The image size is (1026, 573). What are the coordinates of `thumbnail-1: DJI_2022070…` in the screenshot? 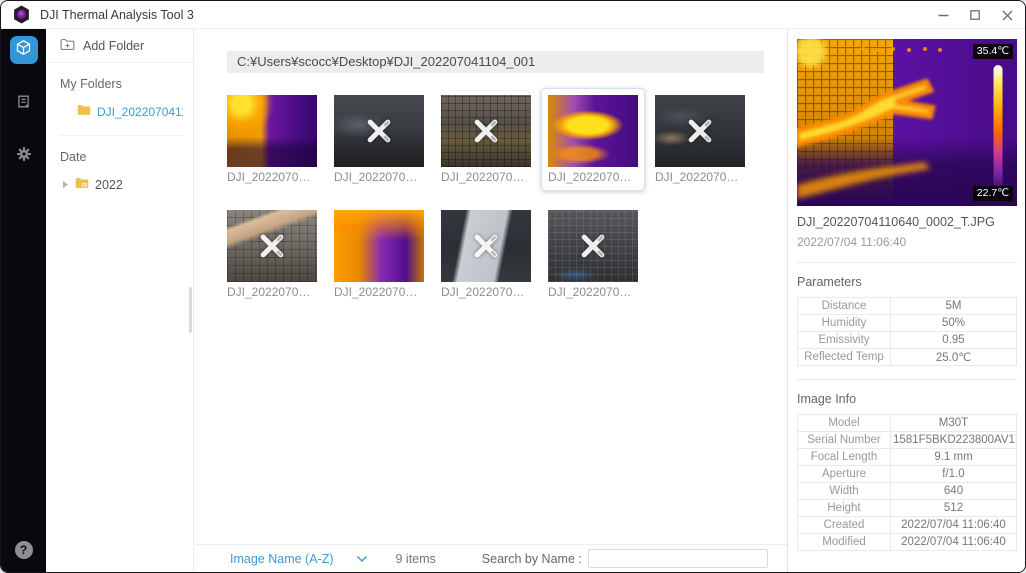 It's located at (272, 139).